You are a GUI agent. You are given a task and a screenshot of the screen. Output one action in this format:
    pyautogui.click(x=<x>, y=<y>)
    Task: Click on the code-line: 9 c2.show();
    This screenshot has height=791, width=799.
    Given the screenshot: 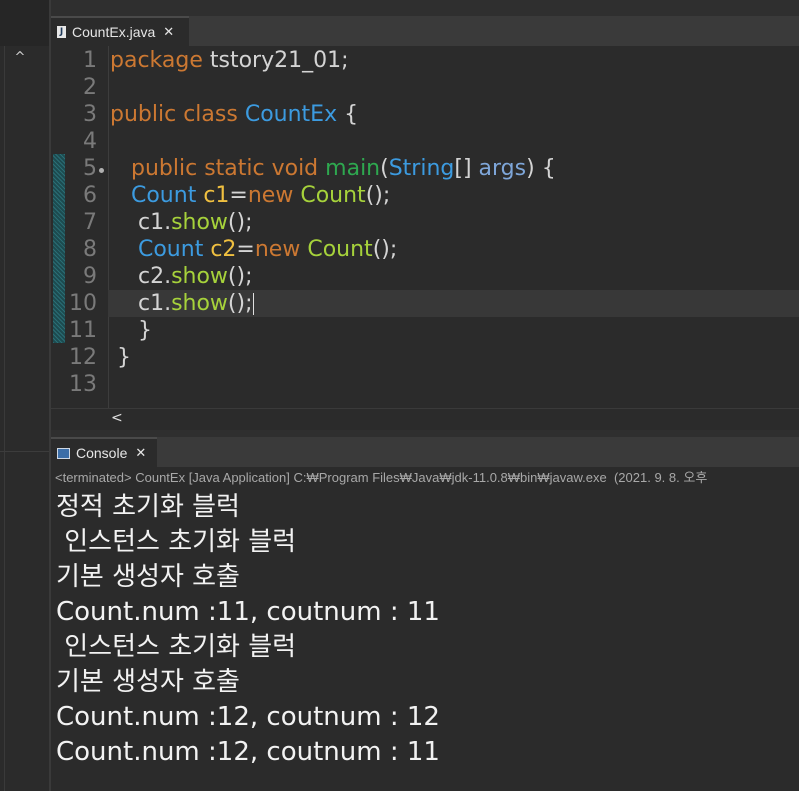 What is the action you would take?
    pyautogui.click(x=425, y=276)
    